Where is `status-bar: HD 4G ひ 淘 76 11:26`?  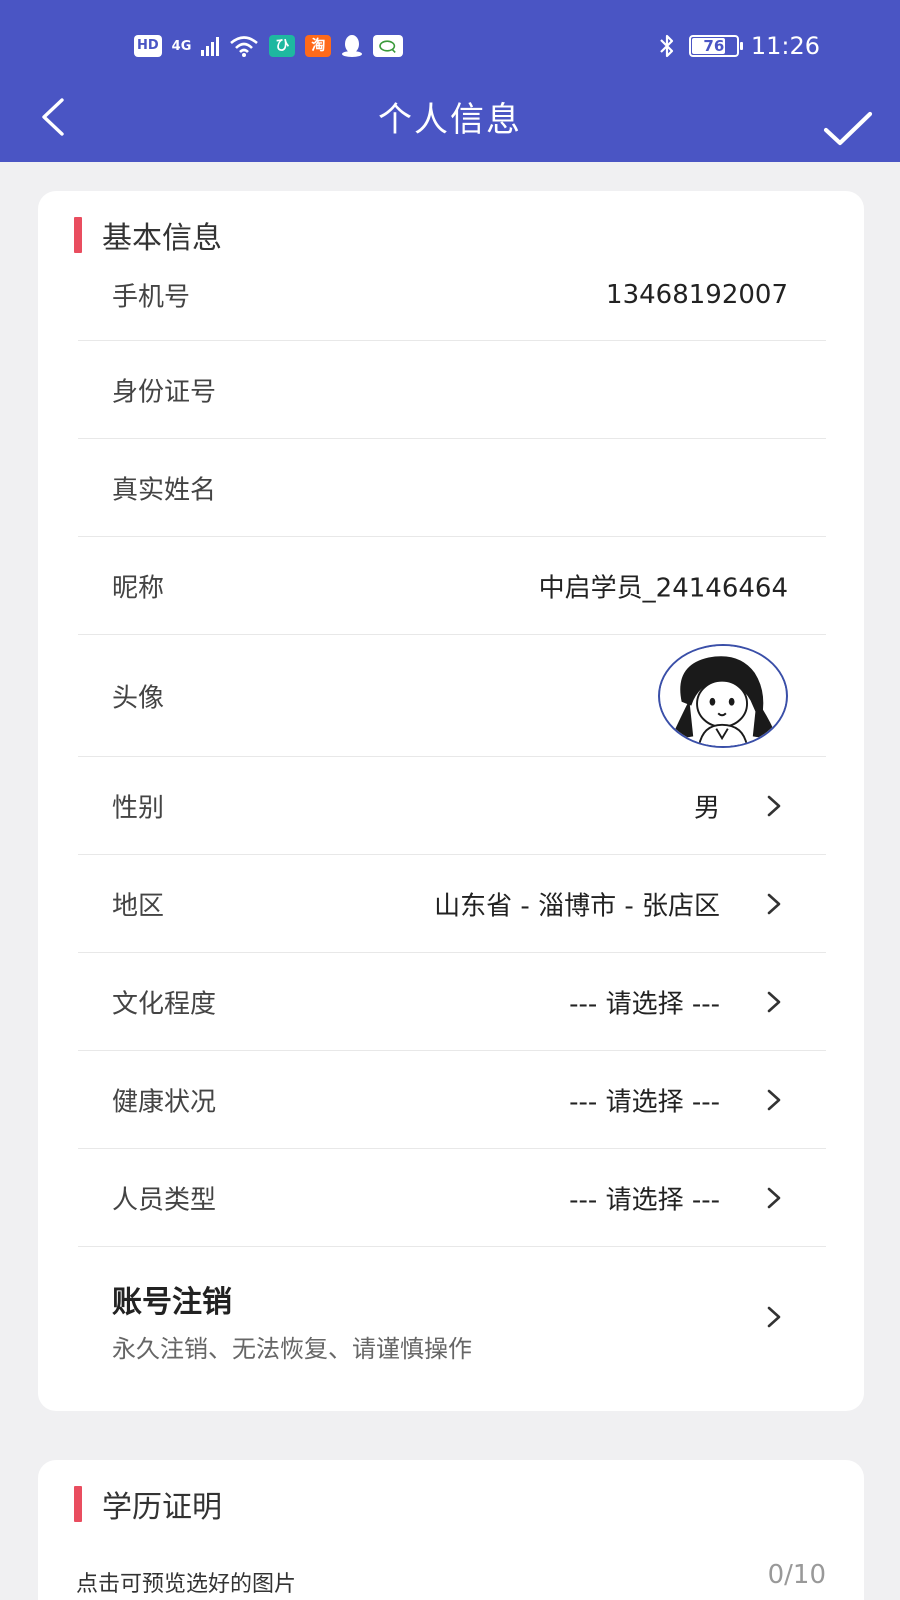
status-bar: HD 4G ひ 淘 76 11:26 is located at coordinates (450, 46).